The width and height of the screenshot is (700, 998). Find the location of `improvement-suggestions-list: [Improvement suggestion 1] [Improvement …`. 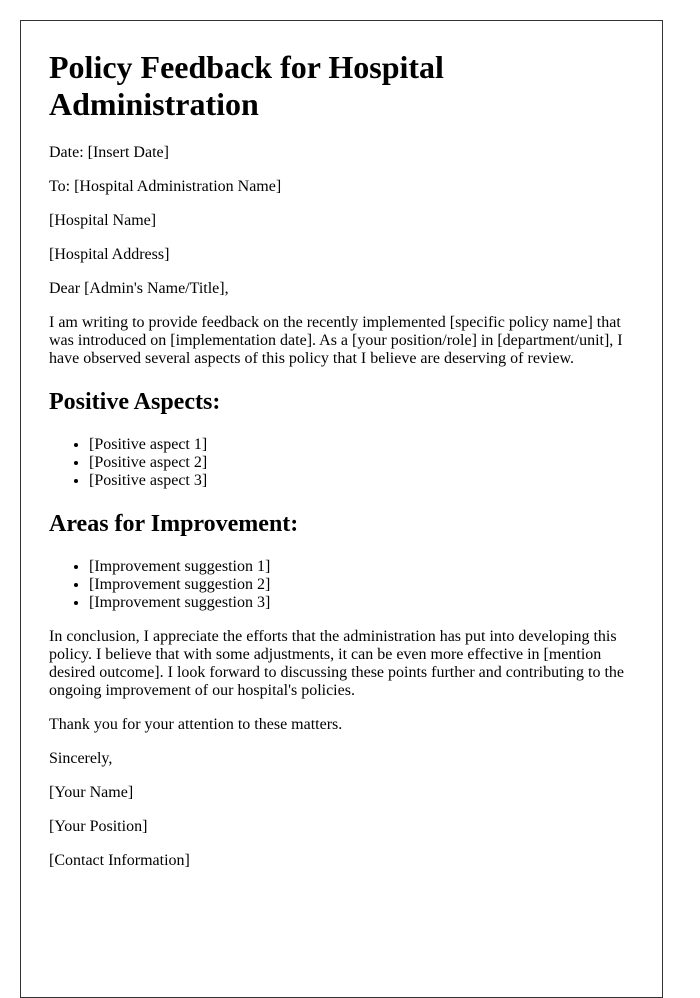

improvement-suggestions-list: [Improvement suggestion 1] [Improvement … is located at coordinates (341, 585).